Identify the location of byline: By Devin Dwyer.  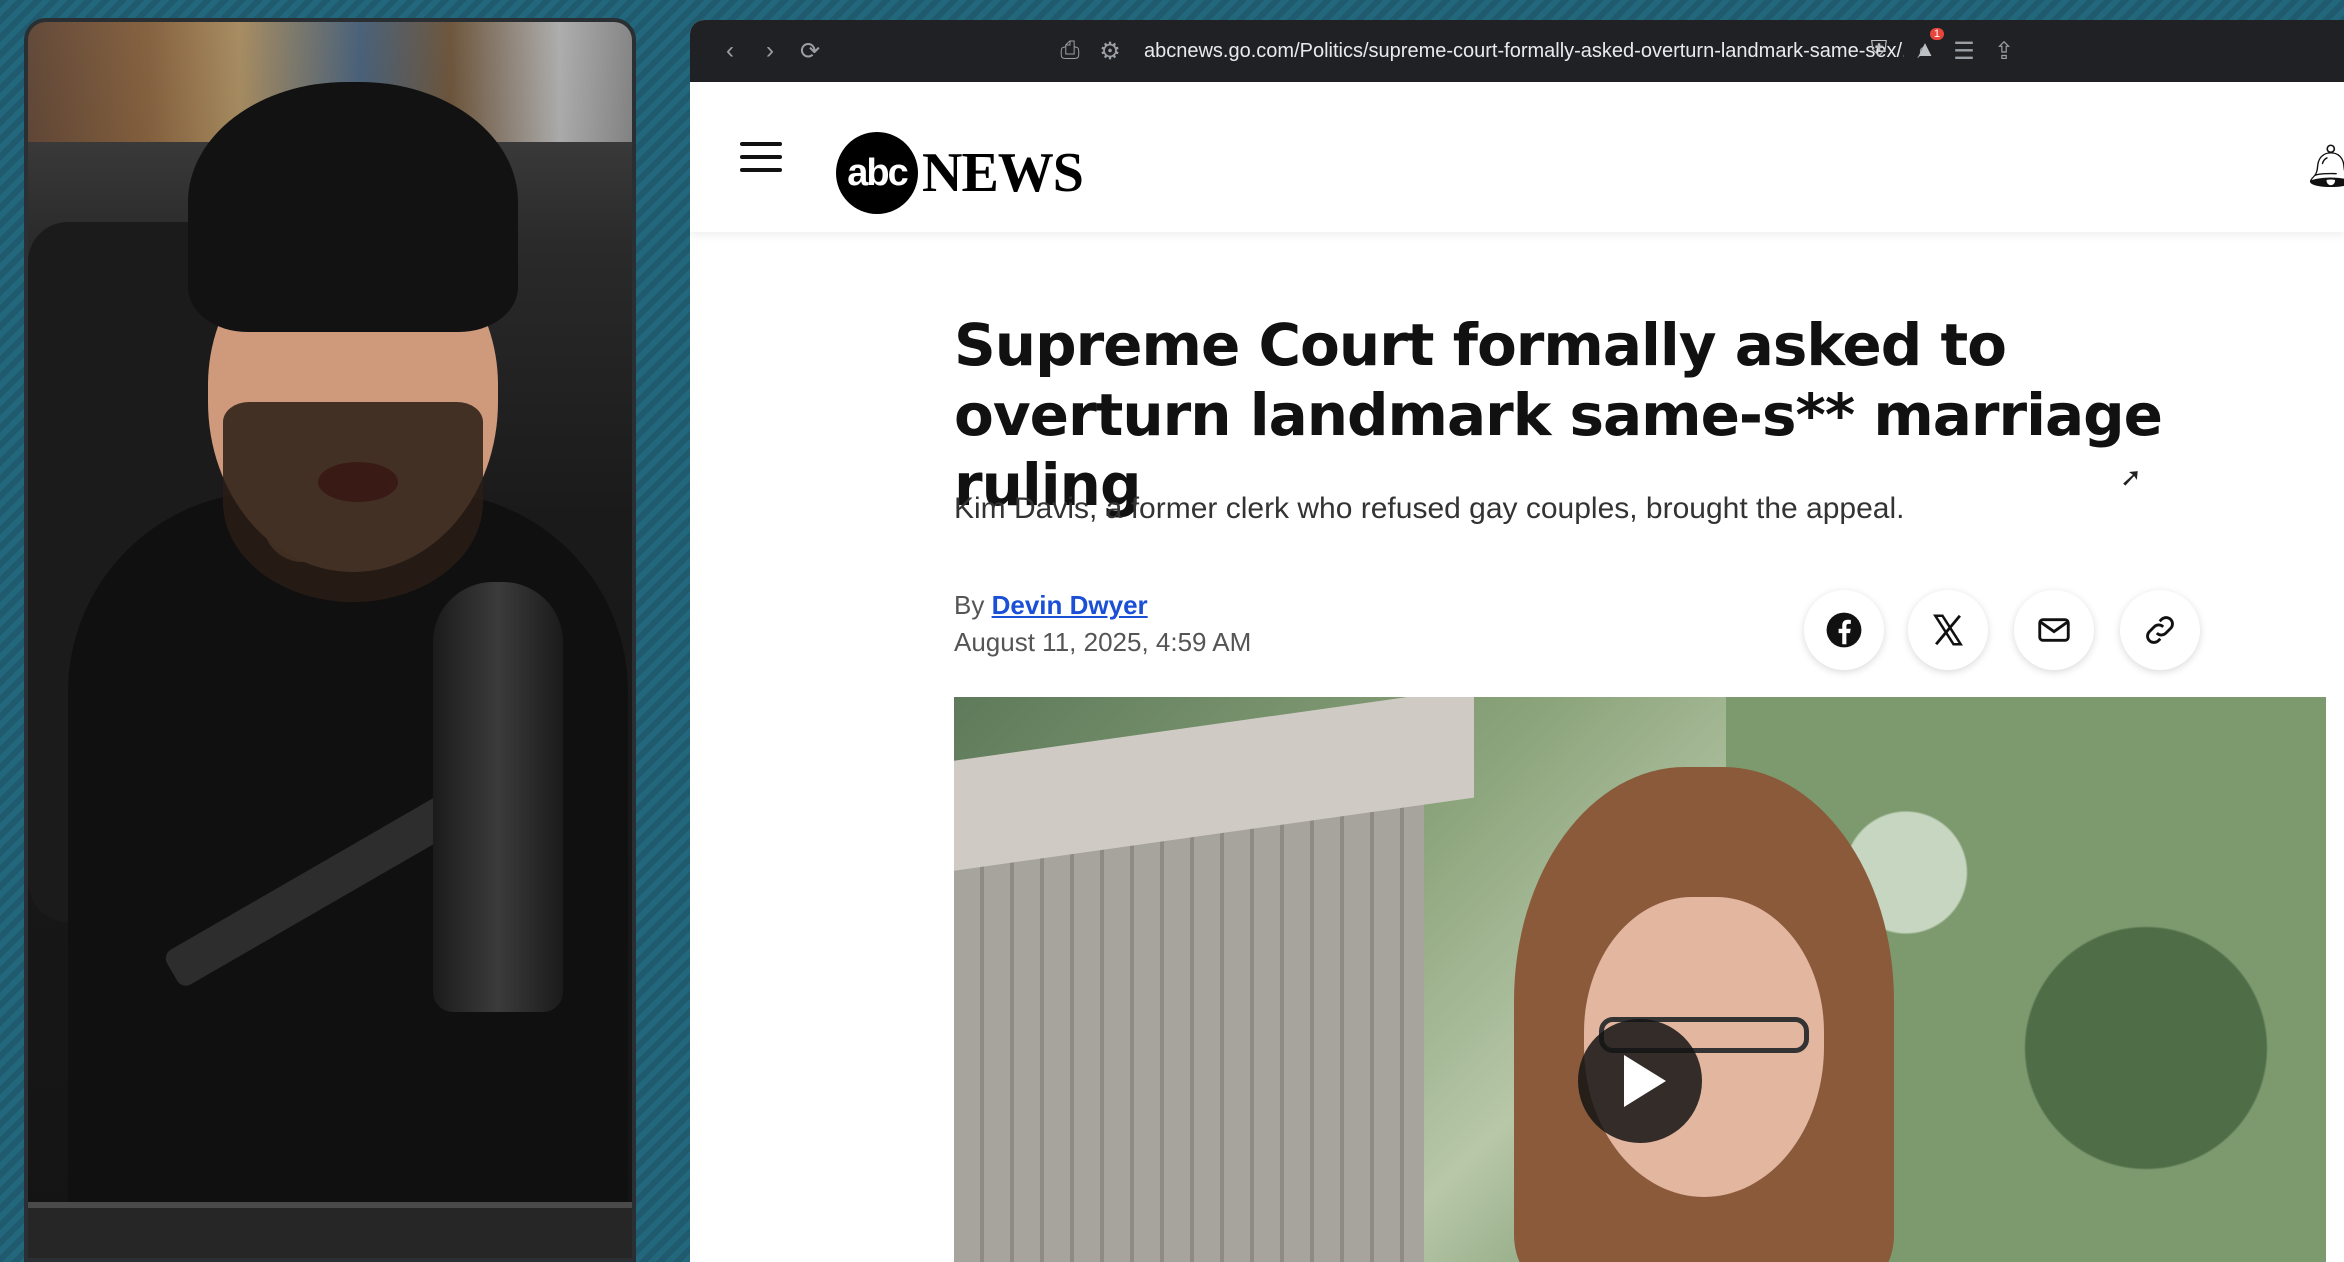
(1051, 605).